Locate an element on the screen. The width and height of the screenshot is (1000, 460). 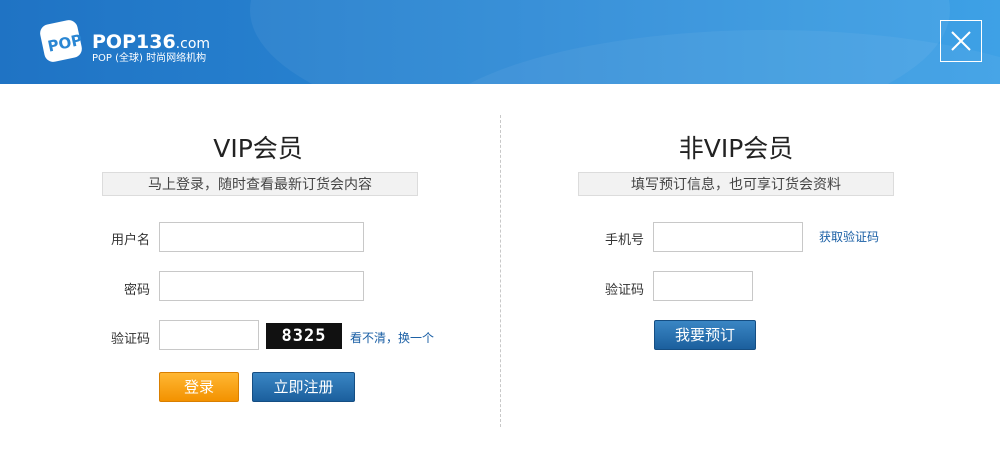
username-label: 用户名 is located at coordinates (130, 240).